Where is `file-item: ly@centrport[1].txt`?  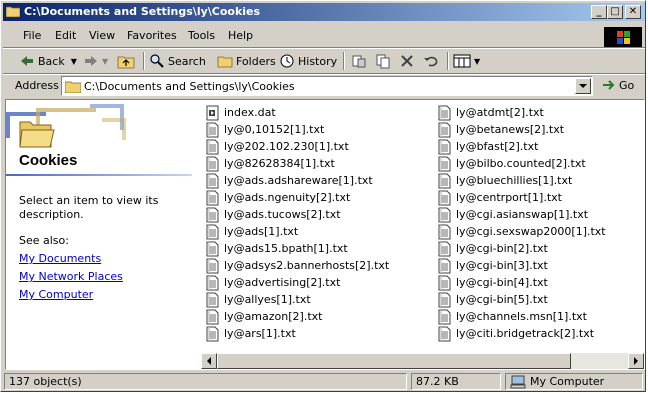
file-item: ly@centrport[1].txt is located at coordinates (500, 197).